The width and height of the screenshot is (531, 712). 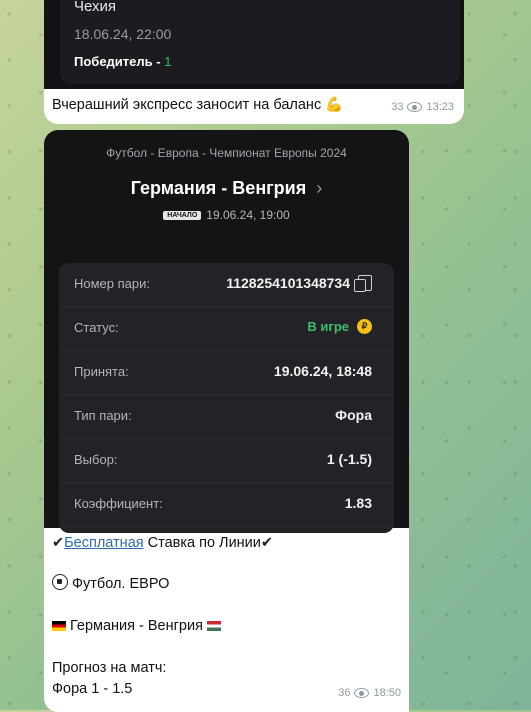 I want to click on row-value: Фора, so click(x=353, y=415).